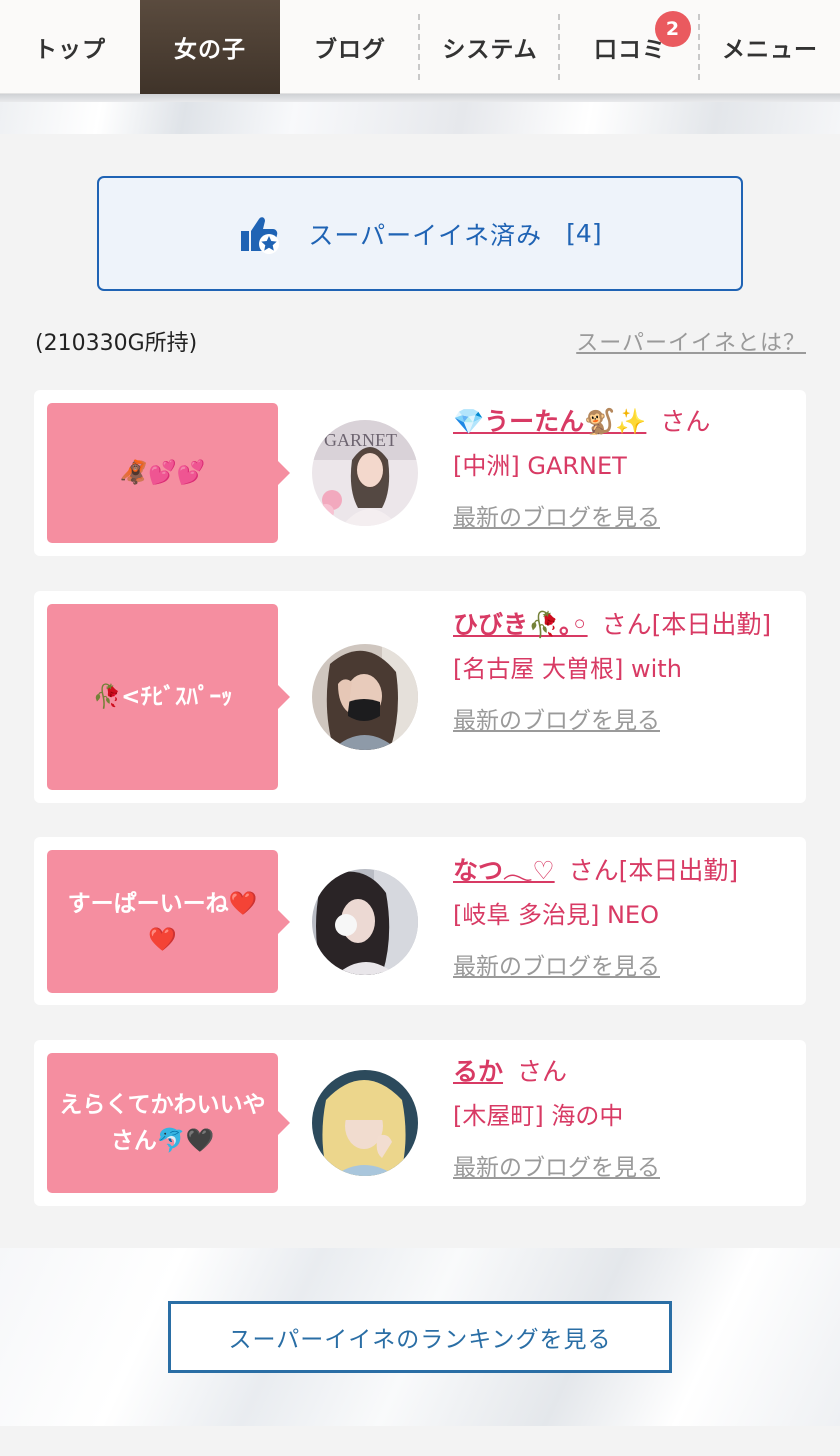 This screenshot has width=840, height=1456. What do you see at coordinates (770, 50) in the screenshot?
I see `tab-menu-label: メニュー` at bounding box center [770, 50].